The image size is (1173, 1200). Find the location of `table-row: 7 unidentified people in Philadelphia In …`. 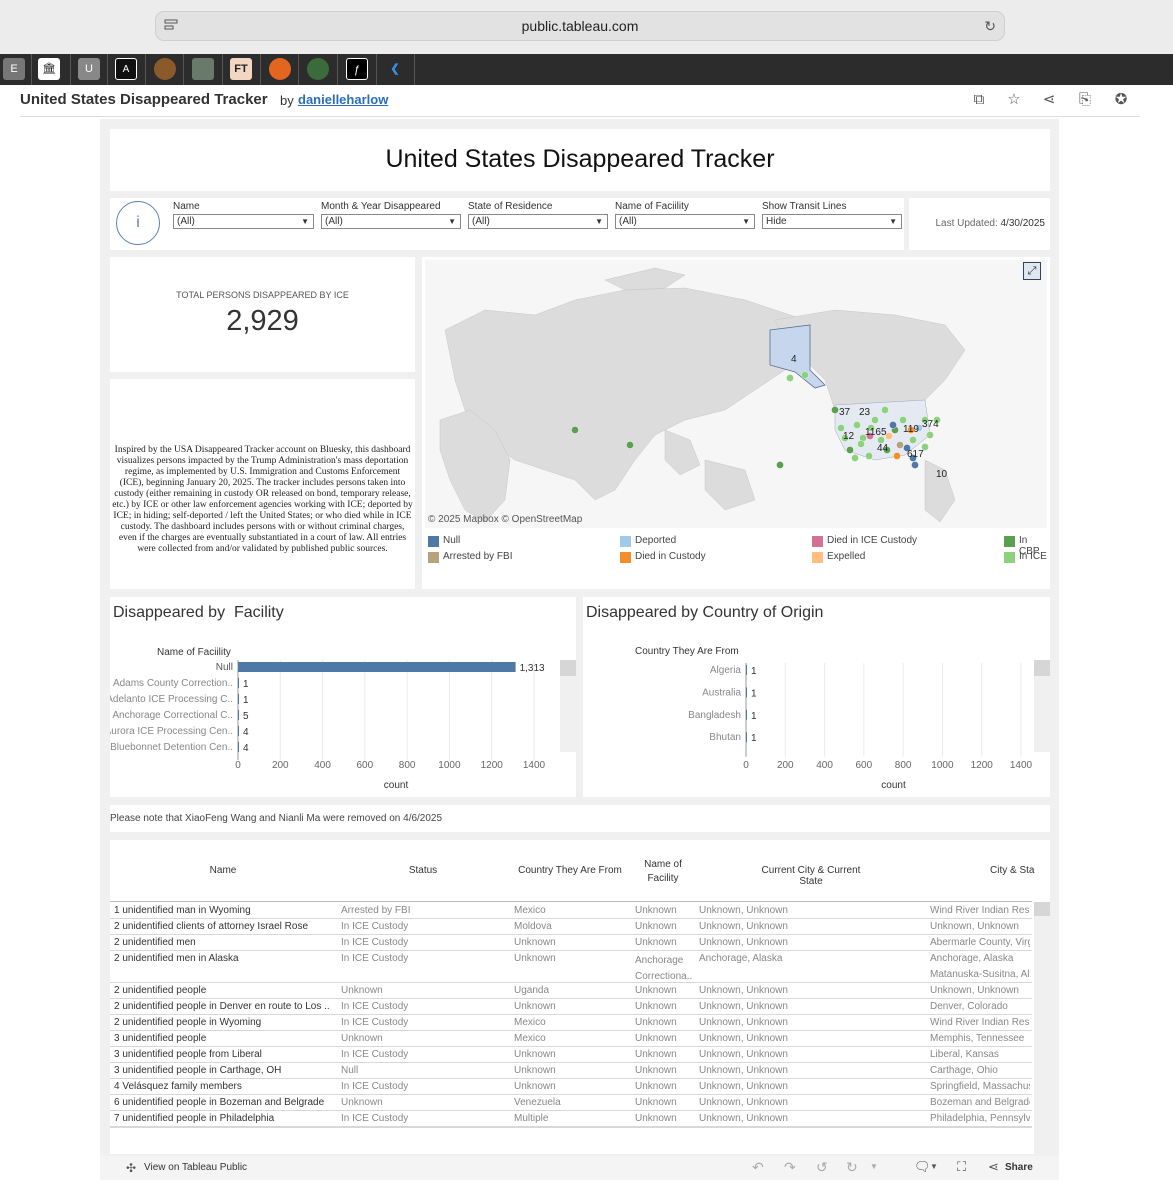

table-row: 7 unidentified people in Philadelphia In … is located at coordinates (571, 1119).